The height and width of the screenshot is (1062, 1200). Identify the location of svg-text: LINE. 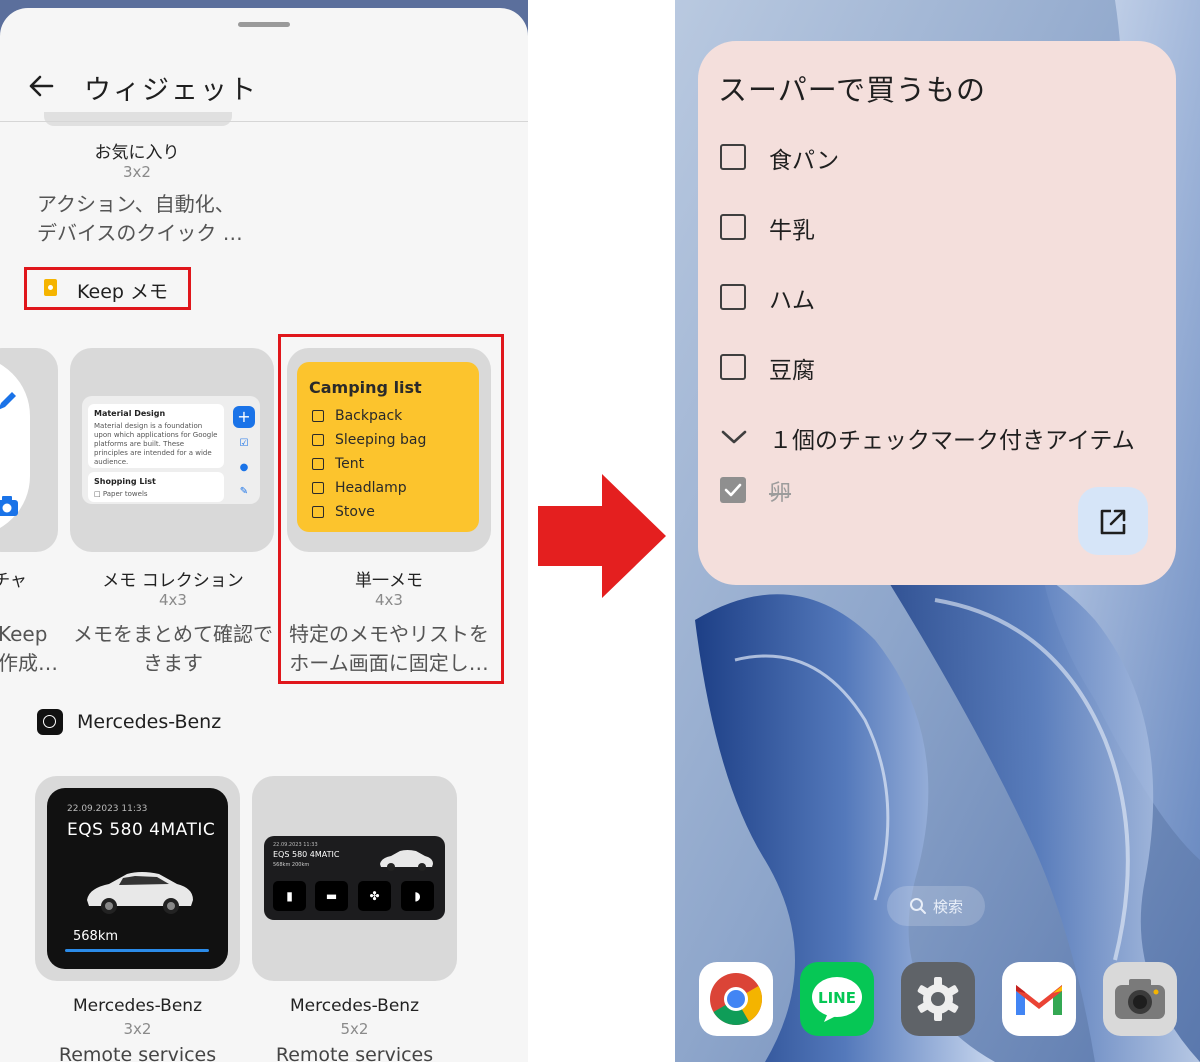
(837, 998).